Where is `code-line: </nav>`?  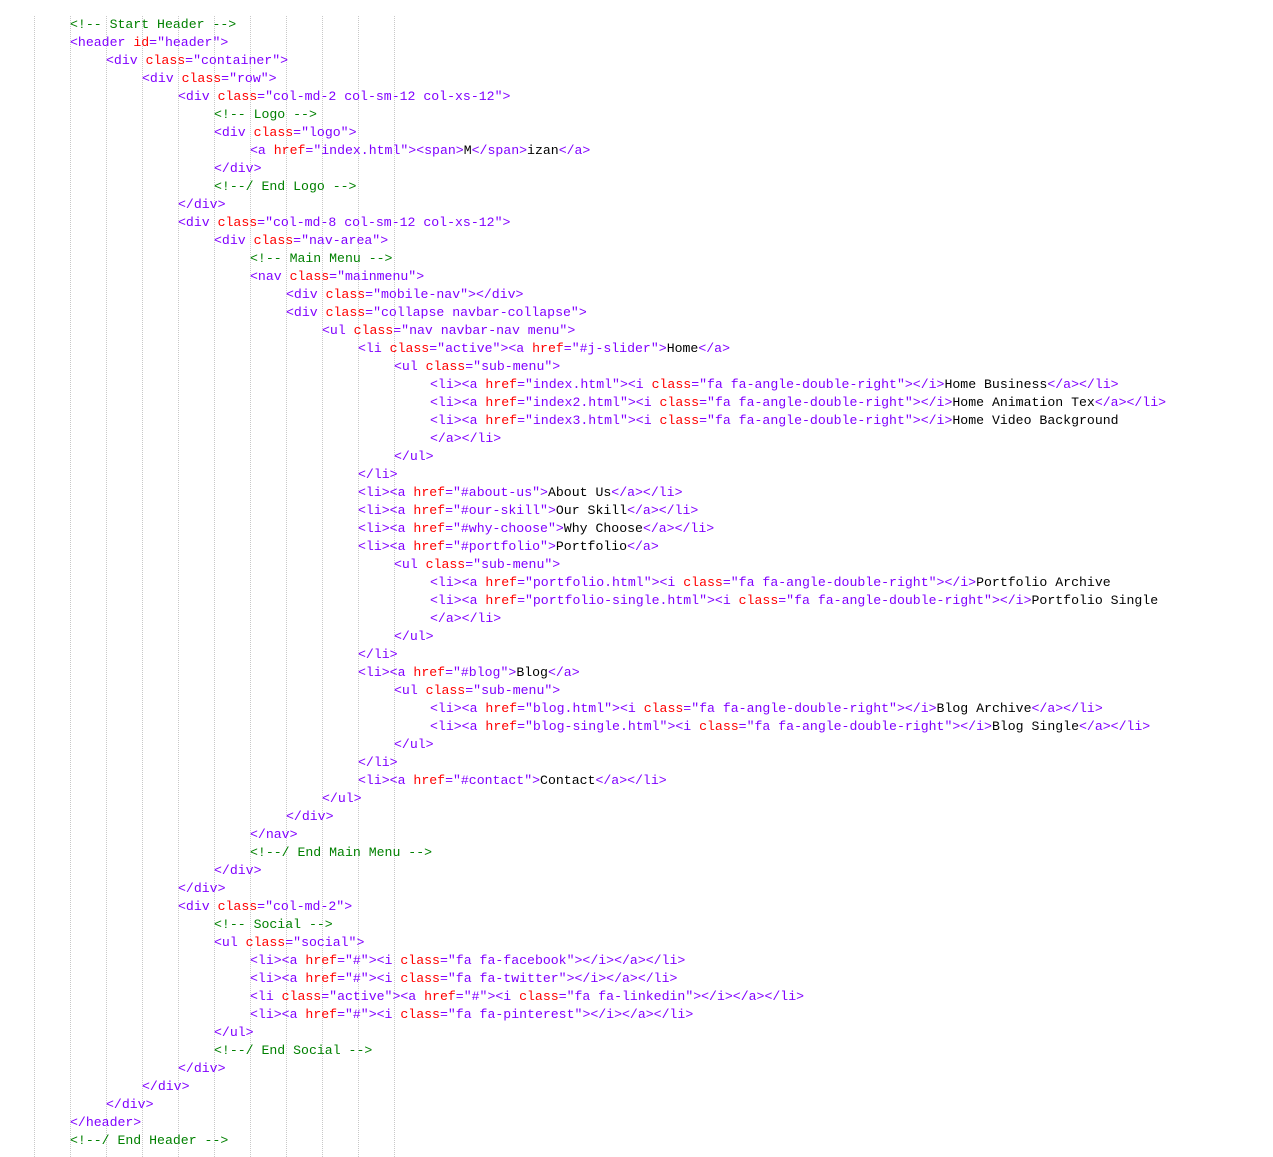 code-line: </nav> is located at coordinates (273, 835).